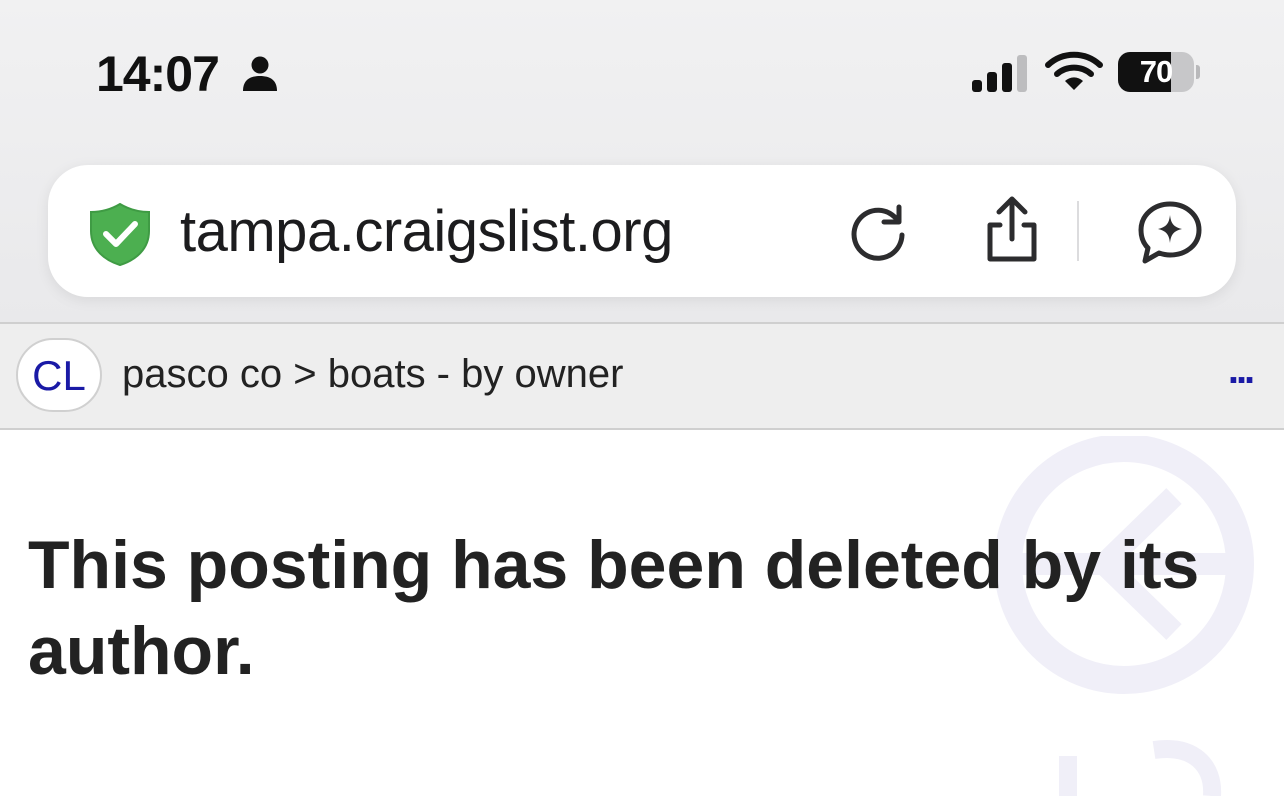  I want to click on battery-cap, so click(1198, 72).